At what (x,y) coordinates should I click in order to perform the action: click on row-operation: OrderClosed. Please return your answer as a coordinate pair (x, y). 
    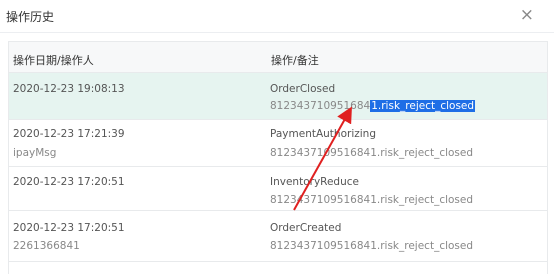
    Looking at the image, I should click on (303, 89).